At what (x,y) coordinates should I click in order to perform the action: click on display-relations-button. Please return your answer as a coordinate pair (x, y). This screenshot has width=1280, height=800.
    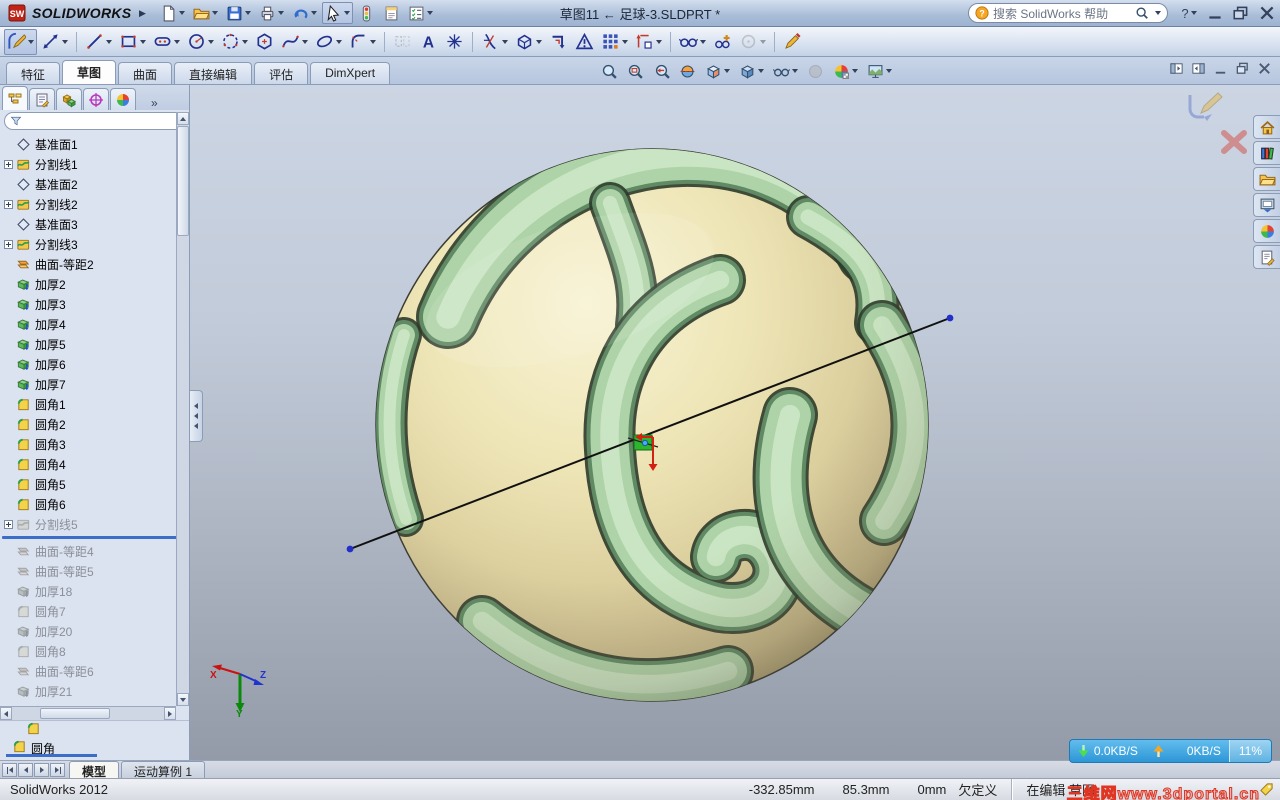
    Looking at the image, I should click on (692, 42).